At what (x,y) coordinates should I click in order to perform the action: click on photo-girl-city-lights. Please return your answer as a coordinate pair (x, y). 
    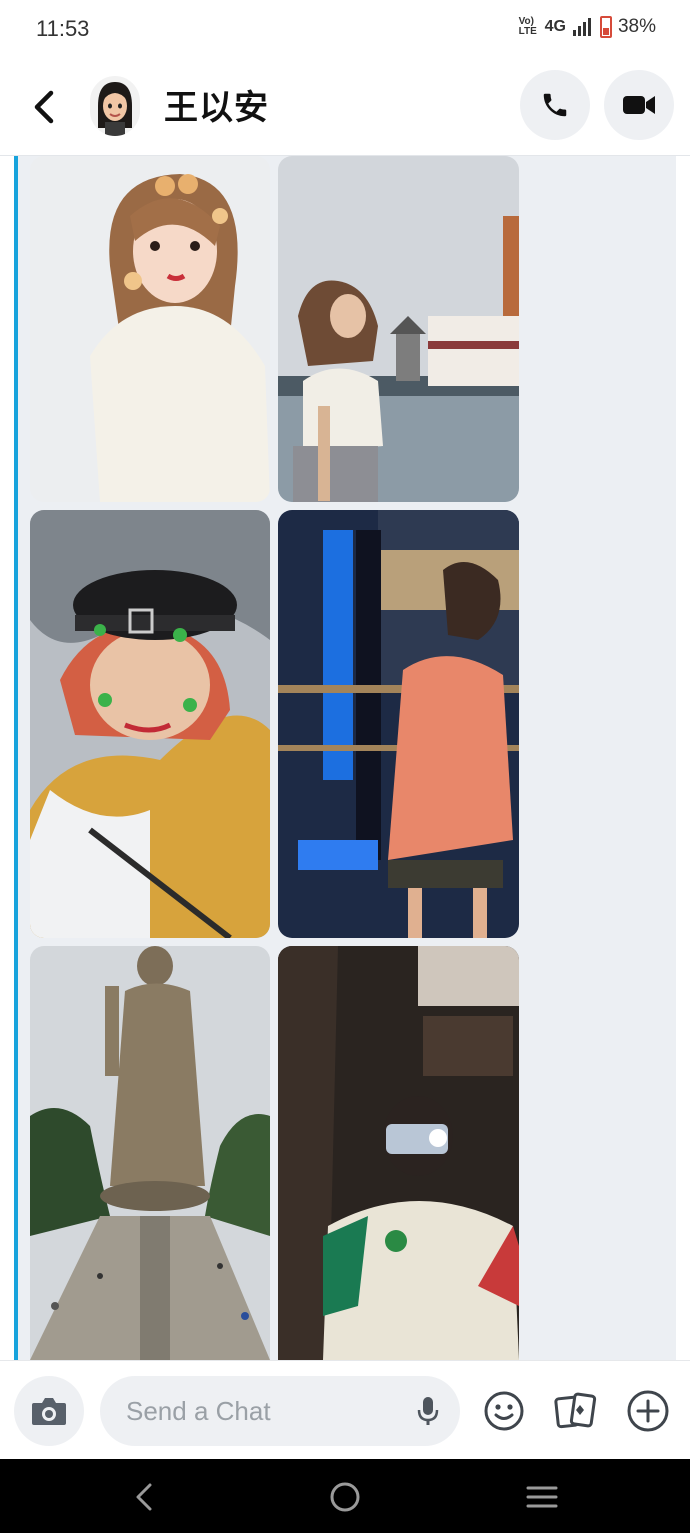
    Looking at the image, I should click on (398, 724).